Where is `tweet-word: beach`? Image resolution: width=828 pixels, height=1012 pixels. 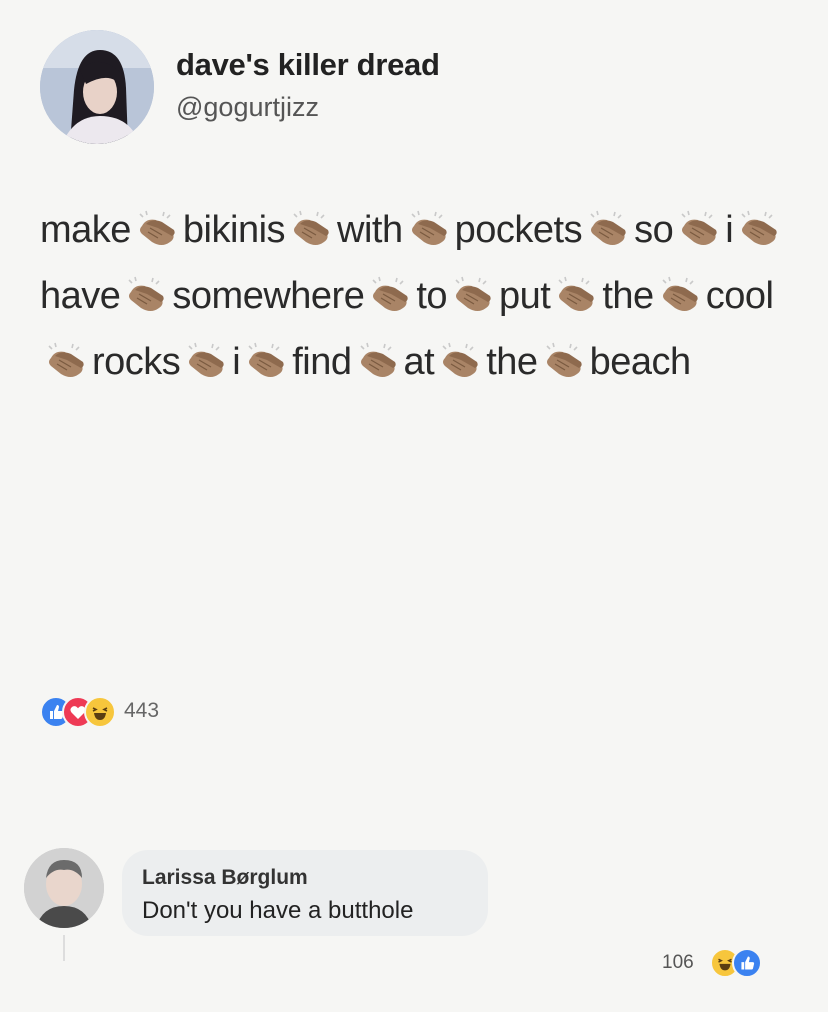
tweet-word: beach is located at coordinates (640, 362).